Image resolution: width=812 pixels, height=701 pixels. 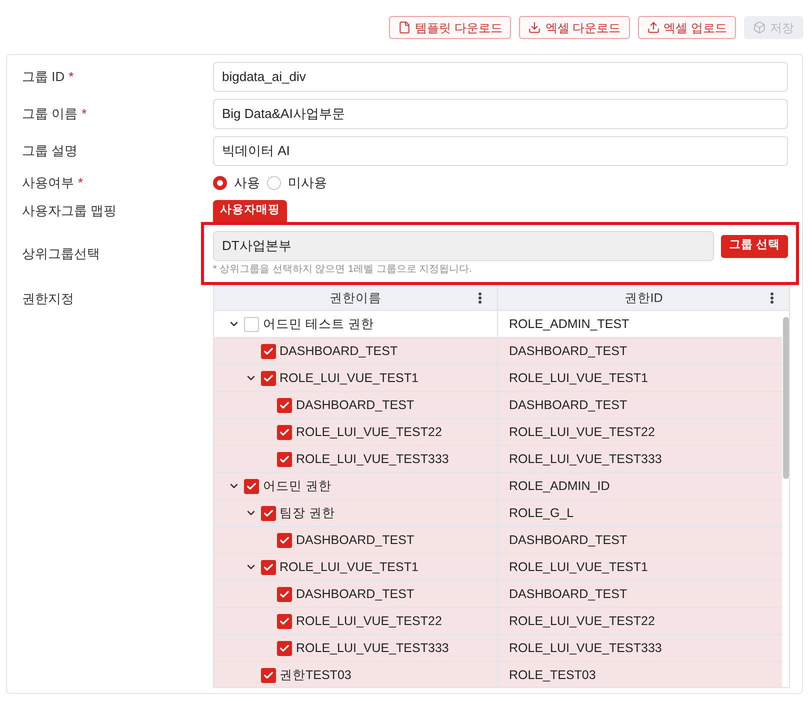 I want to click on permission-id: ROLE_G_L, so click(x=541, y=513).